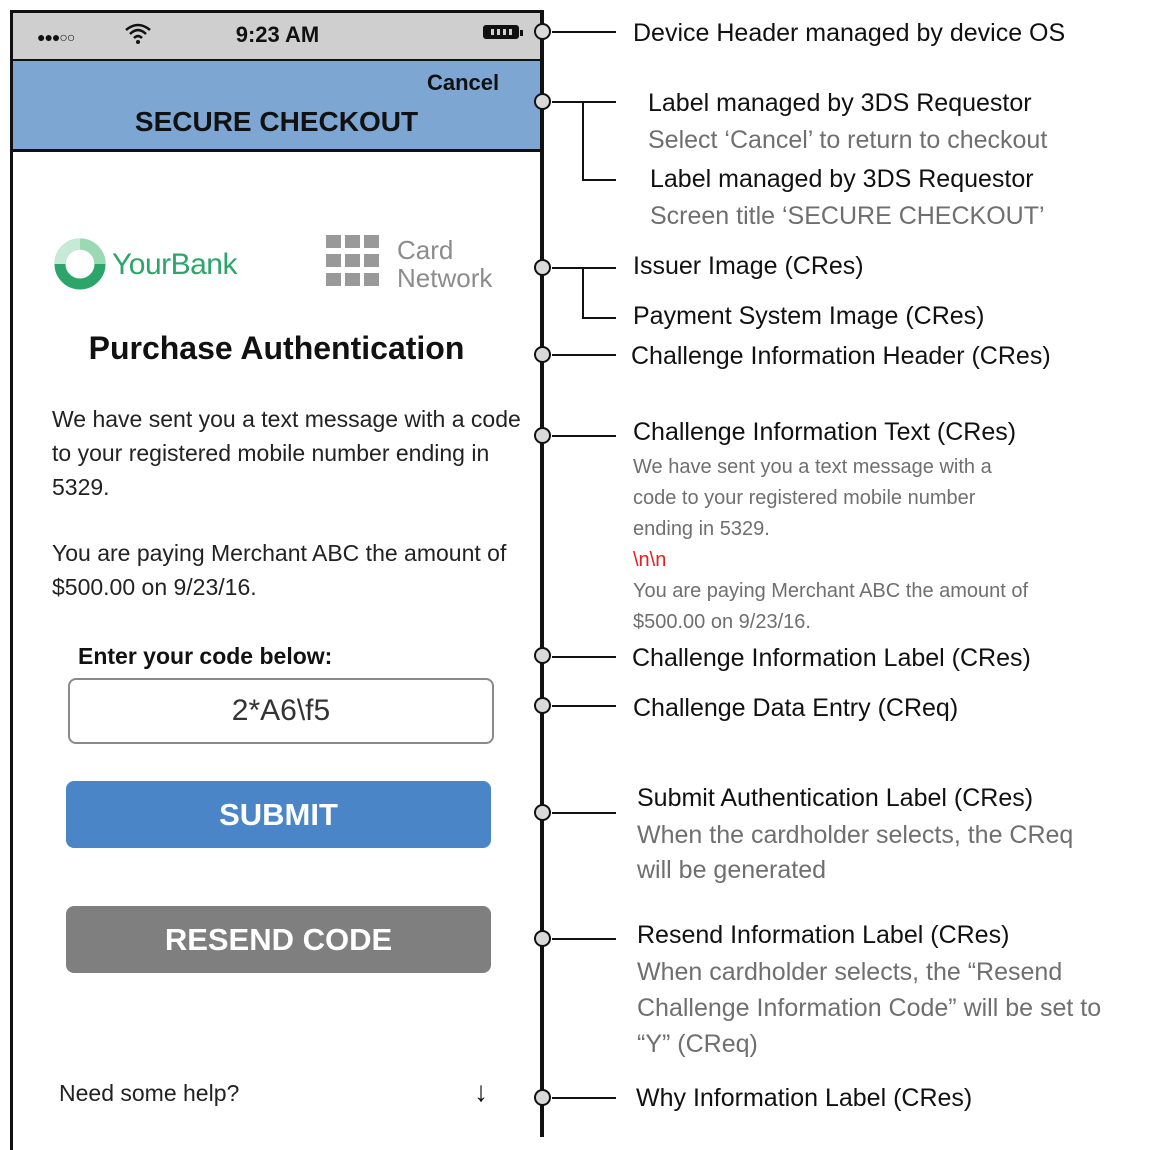  Describe the element at coordinates (650, 560) in the screenshot. I see `anno-newline-separator: \n\n` at that location.